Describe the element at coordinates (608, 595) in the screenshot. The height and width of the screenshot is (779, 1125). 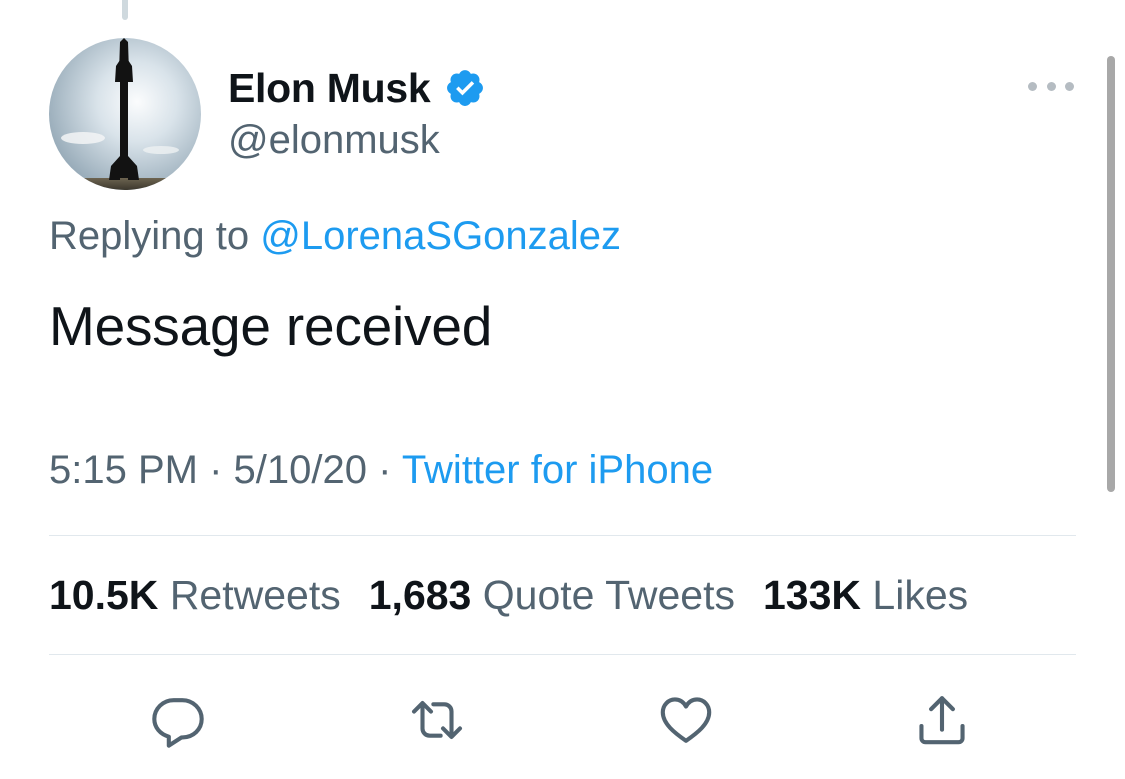
I see `quote-tweets-label: Quote Tweets` at that location.